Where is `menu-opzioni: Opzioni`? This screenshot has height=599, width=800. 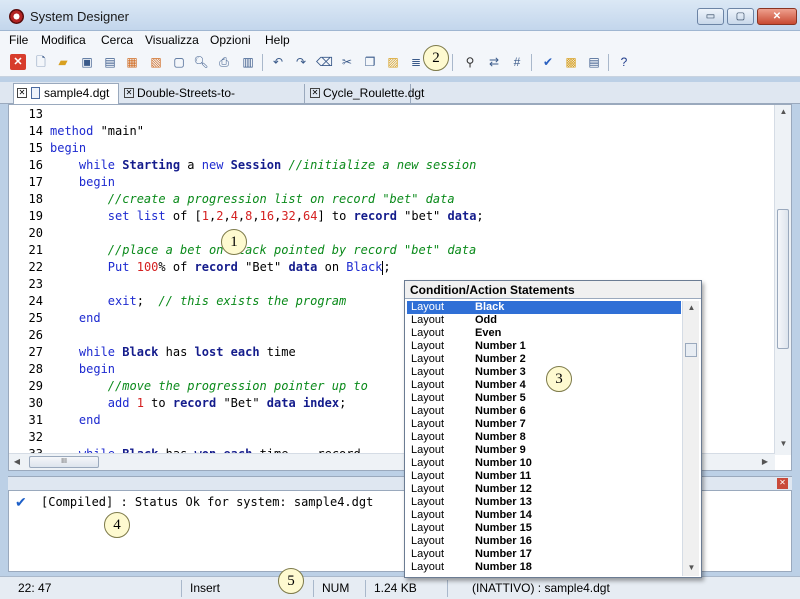 menu-opzioni: Opzioni is located at coordinates (230, 40).